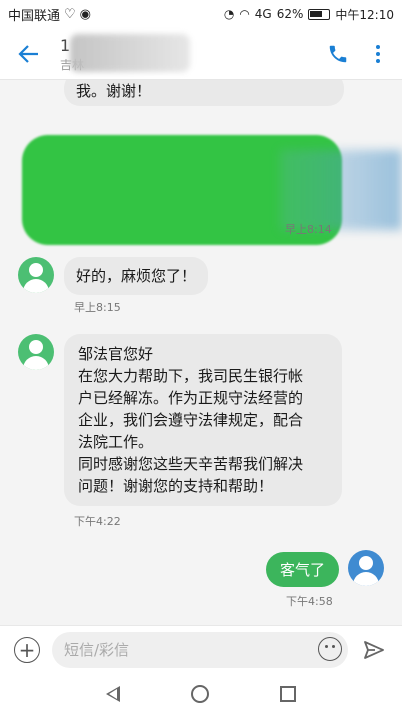 The height and width of the screenshot is (715, 402). I want to click on nav-recents-icon, so click(288, 694).